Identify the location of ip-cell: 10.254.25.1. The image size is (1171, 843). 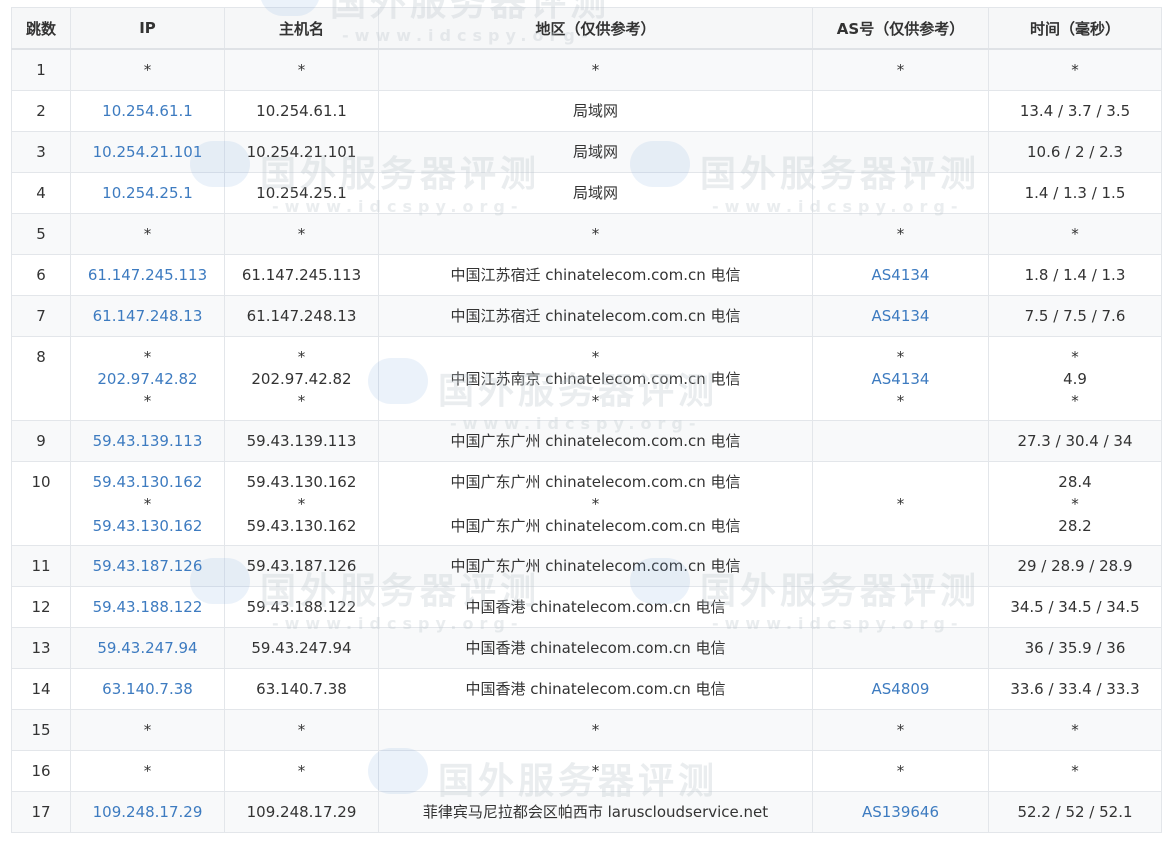
(147, 193).